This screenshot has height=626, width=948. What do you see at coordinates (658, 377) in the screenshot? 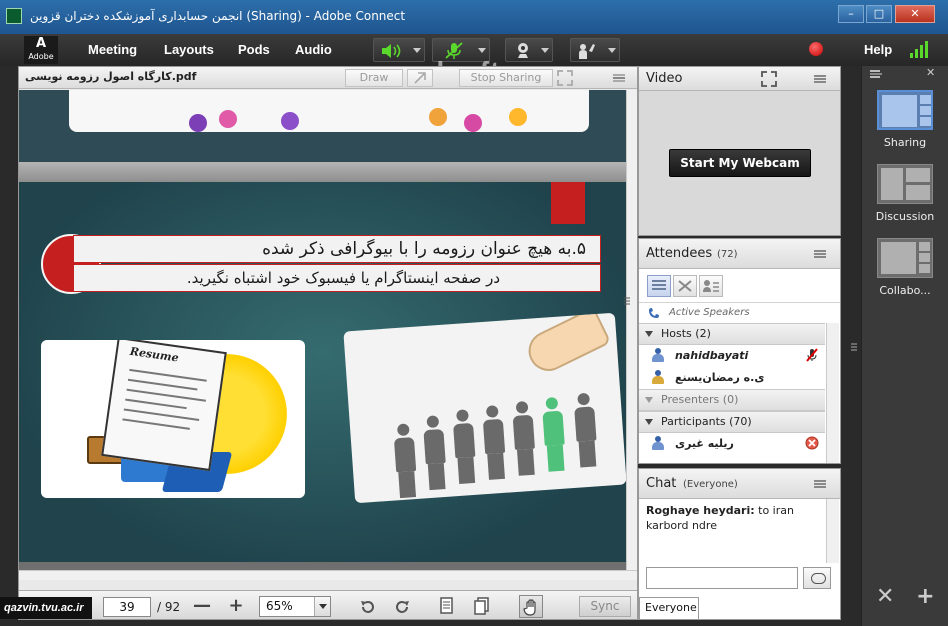
I see `user-icon` at bounding box center [658, 377].